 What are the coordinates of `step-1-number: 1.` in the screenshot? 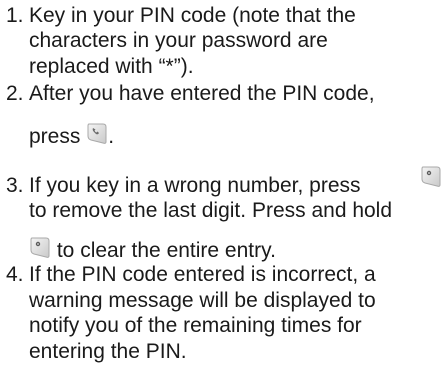 It's located at (15, 15).